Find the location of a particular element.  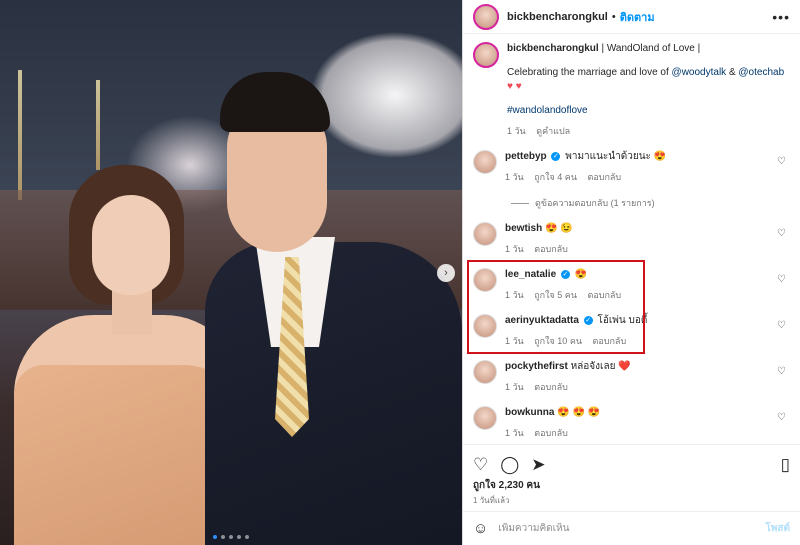

add-comment-bar: ☺ โพสต์ is located at coordinates (631, 528).